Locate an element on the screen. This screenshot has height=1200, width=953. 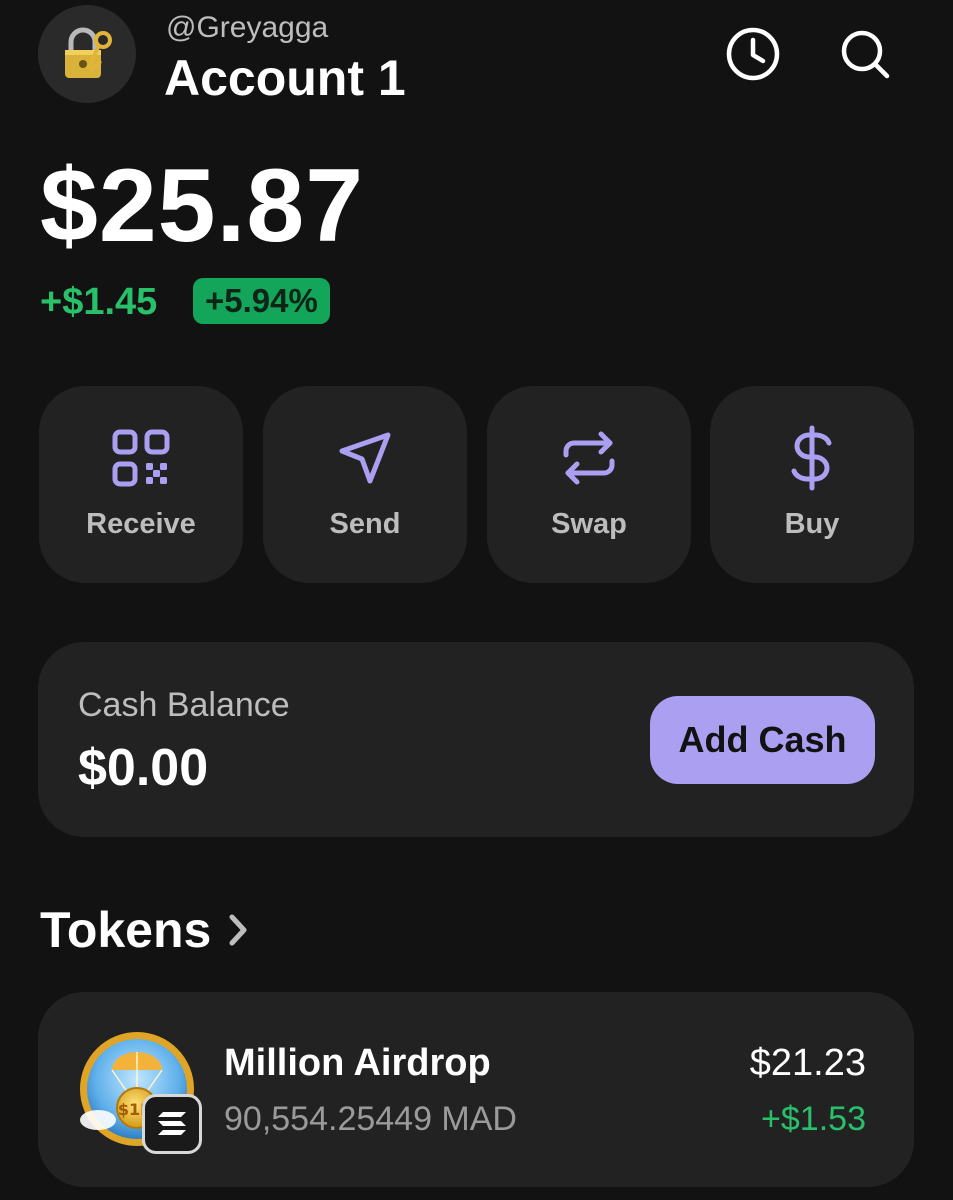
buy-button: Buy is located at coordinates (812, 484).